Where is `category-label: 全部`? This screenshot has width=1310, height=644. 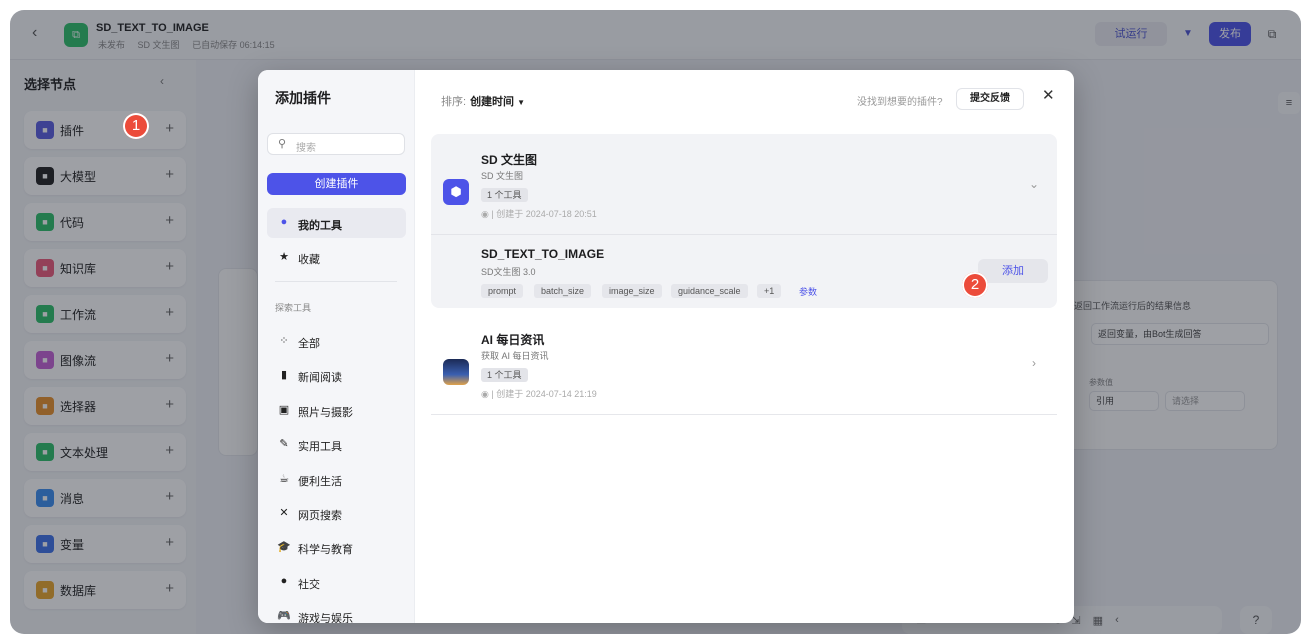
category-label: 全部 is located at coordinates (309, 344).